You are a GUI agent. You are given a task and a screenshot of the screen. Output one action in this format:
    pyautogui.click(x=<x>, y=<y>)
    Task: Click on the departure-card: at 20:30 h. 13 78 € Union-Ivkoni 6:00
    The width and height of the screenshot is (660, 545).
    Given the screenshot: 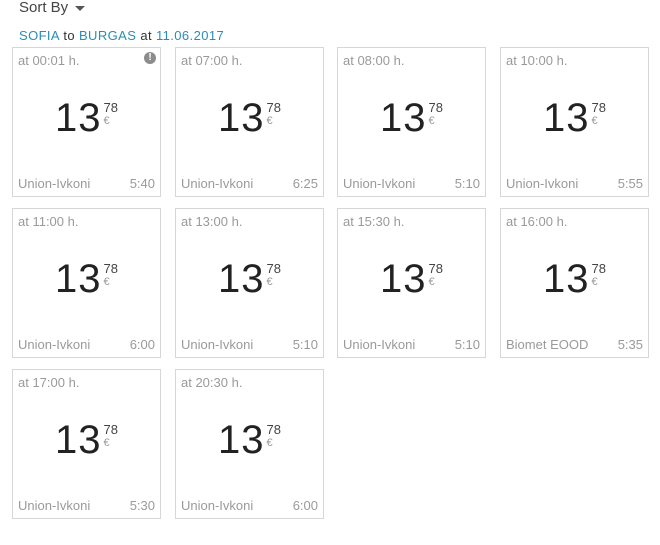 What is the action you would take?
    pyautogui.click(x=249, y=444)
    